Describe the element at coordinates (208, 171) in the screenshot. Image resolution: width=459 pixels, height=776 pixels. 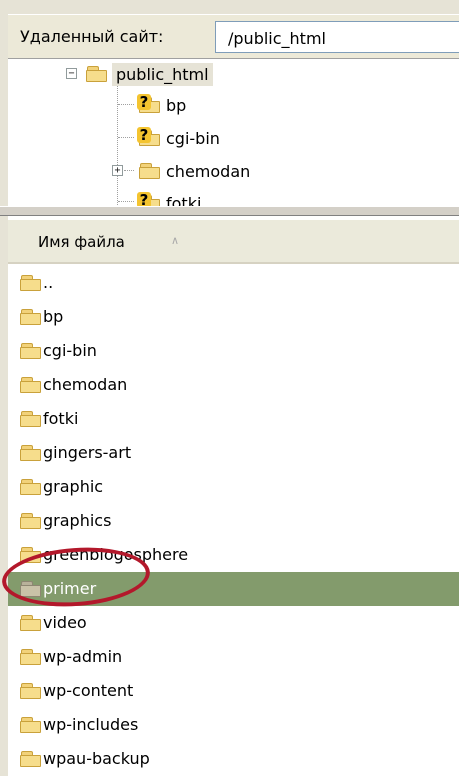
I see `tree-item-label: chemodan` at that location.